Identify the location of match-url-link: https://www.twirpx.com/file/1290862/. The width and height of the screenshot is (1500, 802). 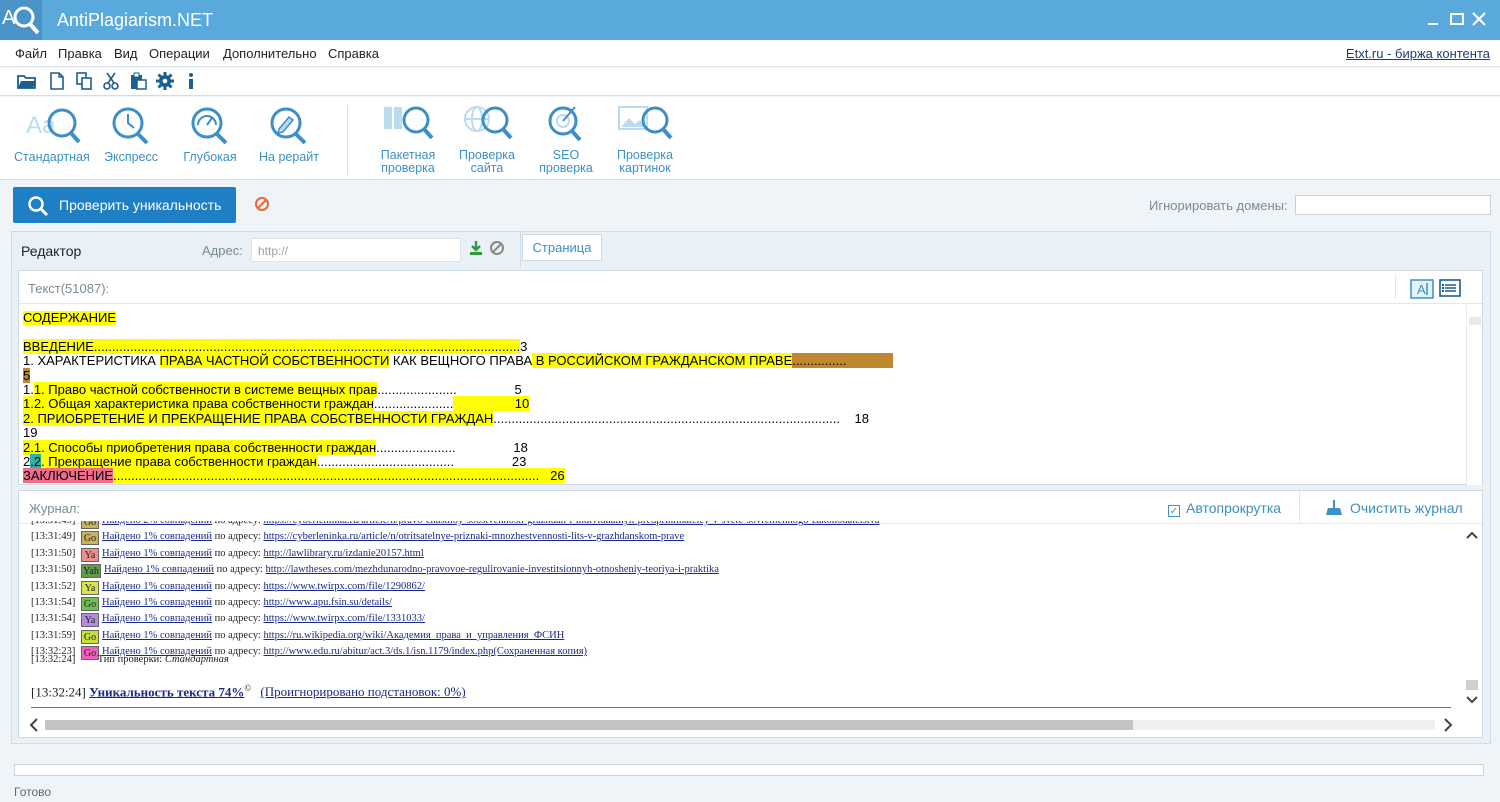
(343, 586).